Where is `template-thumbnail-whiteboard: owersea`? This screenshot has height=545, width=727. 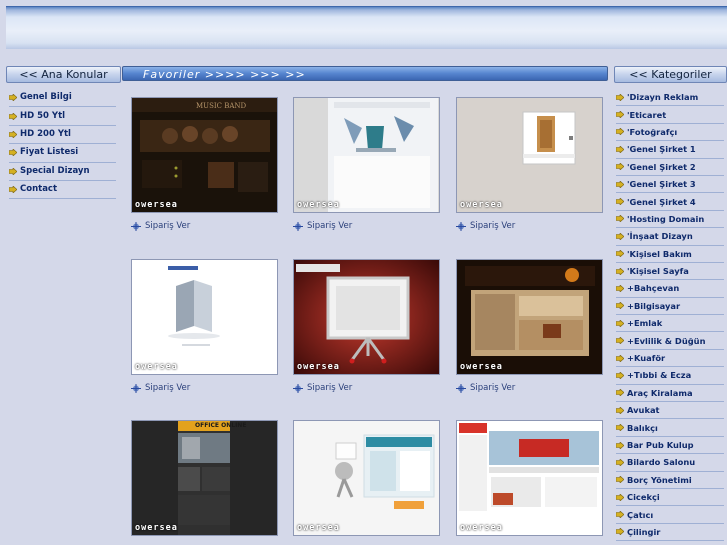 template-thumbnail-whiteboard: owersea is located at coordinates (366, 317).